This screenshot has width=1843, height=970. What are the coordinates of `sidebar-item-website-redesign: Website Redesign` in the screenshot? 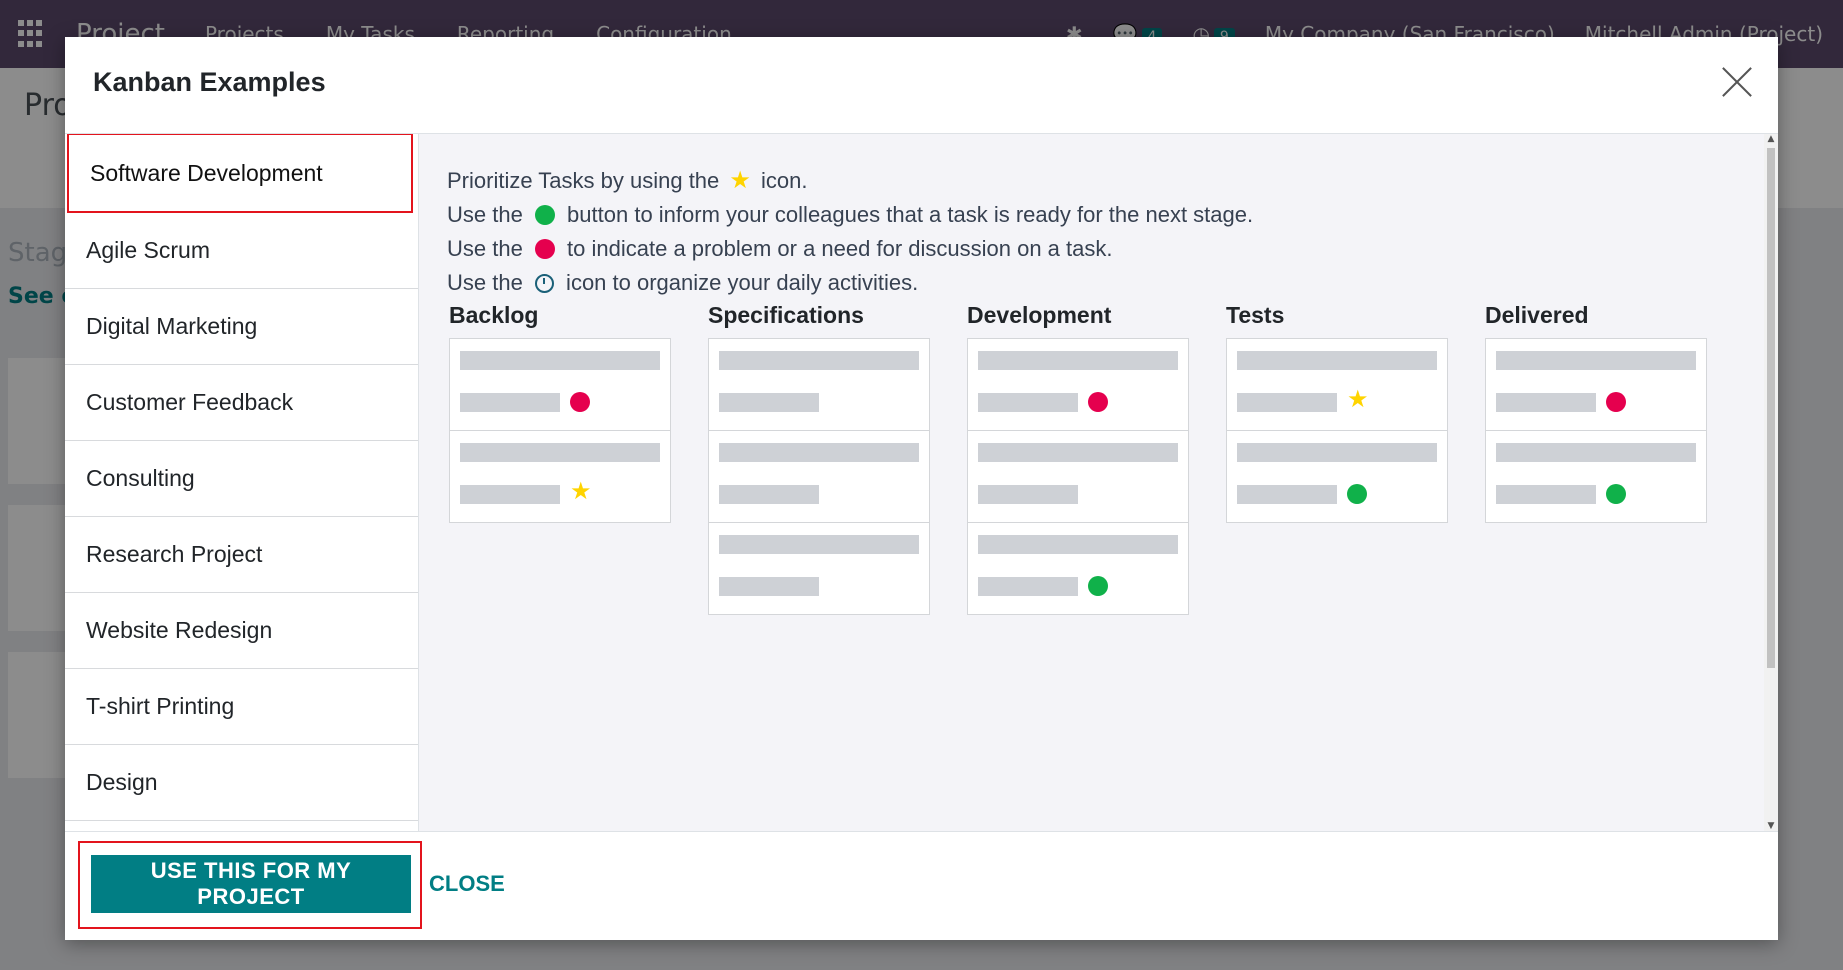 It's located at (241, 631).